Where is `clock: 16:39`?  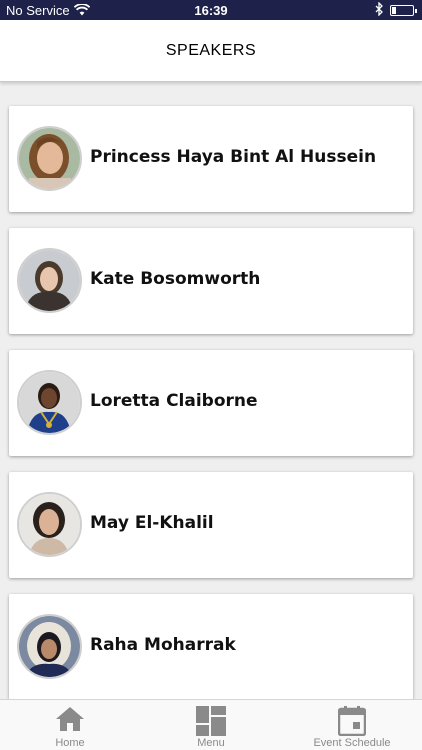
clock: 16:39 is located at coordinates (211, 10).